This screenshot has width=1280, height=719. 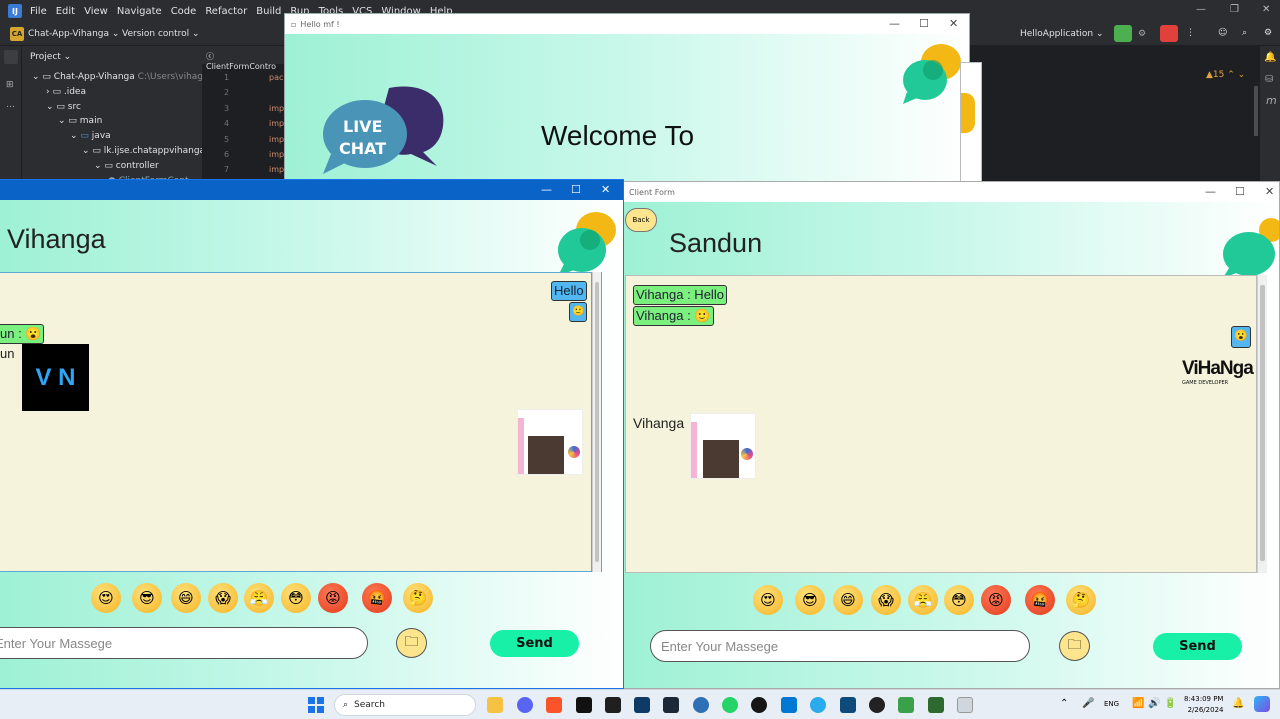 What do you see at coordinates (243, 58) in the screenshot?
I see `editor-tab: ⓒ ClientFormContro` at bounding box center [243, 58].